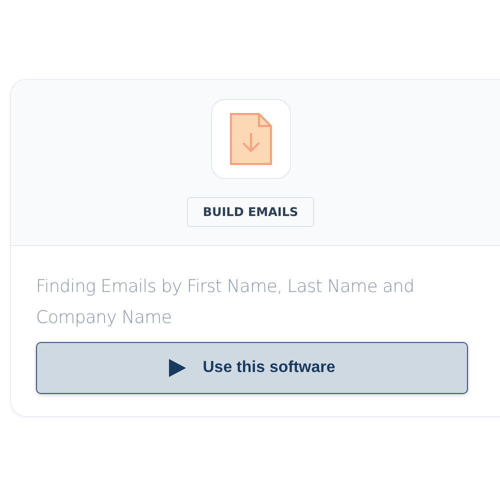 Image resolution: width=500 pixels, height=500 pixels. I want to click on description: Finding Emails by First Name, Last Name and Company Name, so click(226, 303).